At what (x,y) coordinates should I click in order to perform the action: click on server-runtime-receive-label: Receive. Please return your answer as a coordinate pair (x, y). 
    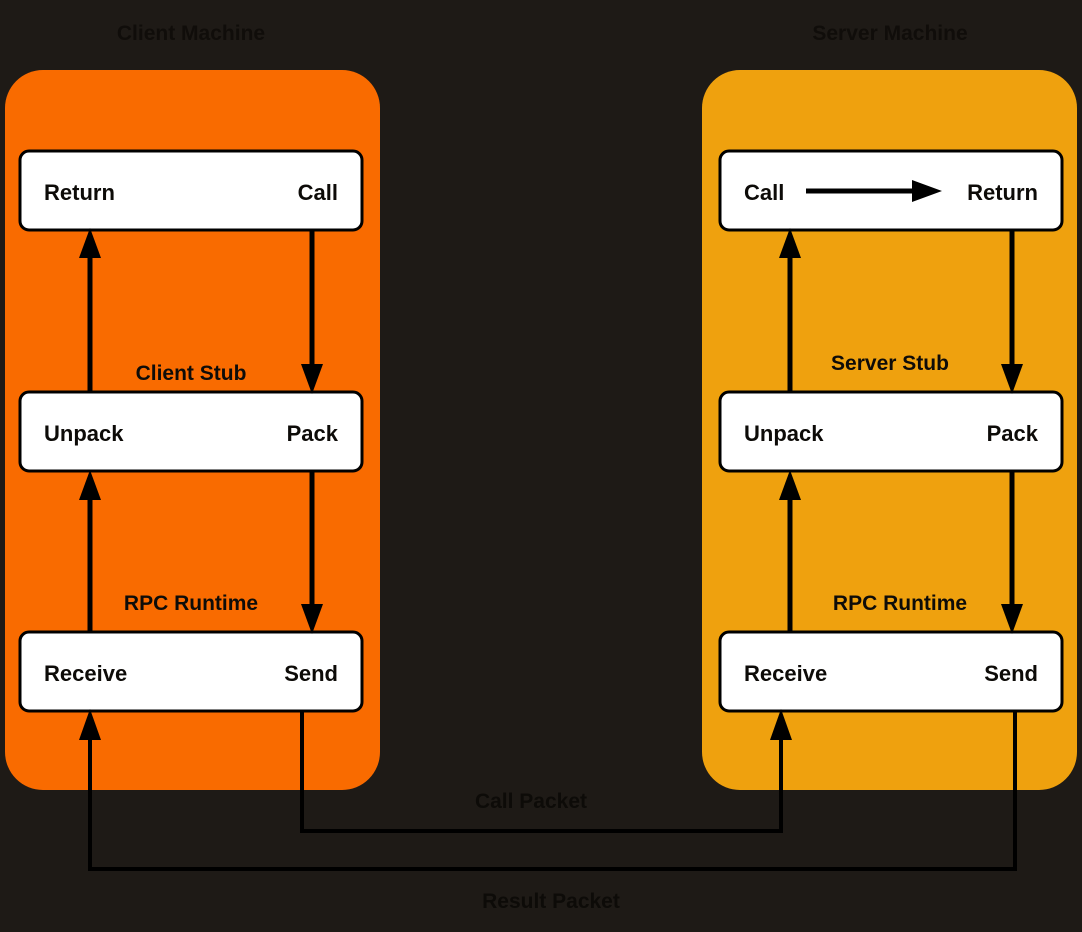
    Looking at the image, I should click on (785, 673).